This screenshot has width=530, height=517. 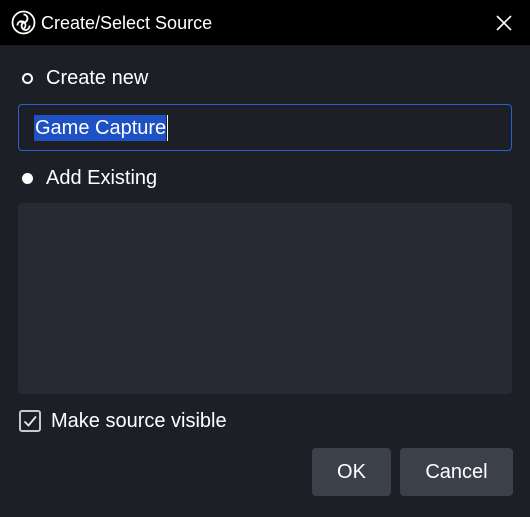 I want to click on ok-button: OK, so click(x=351, y=472).